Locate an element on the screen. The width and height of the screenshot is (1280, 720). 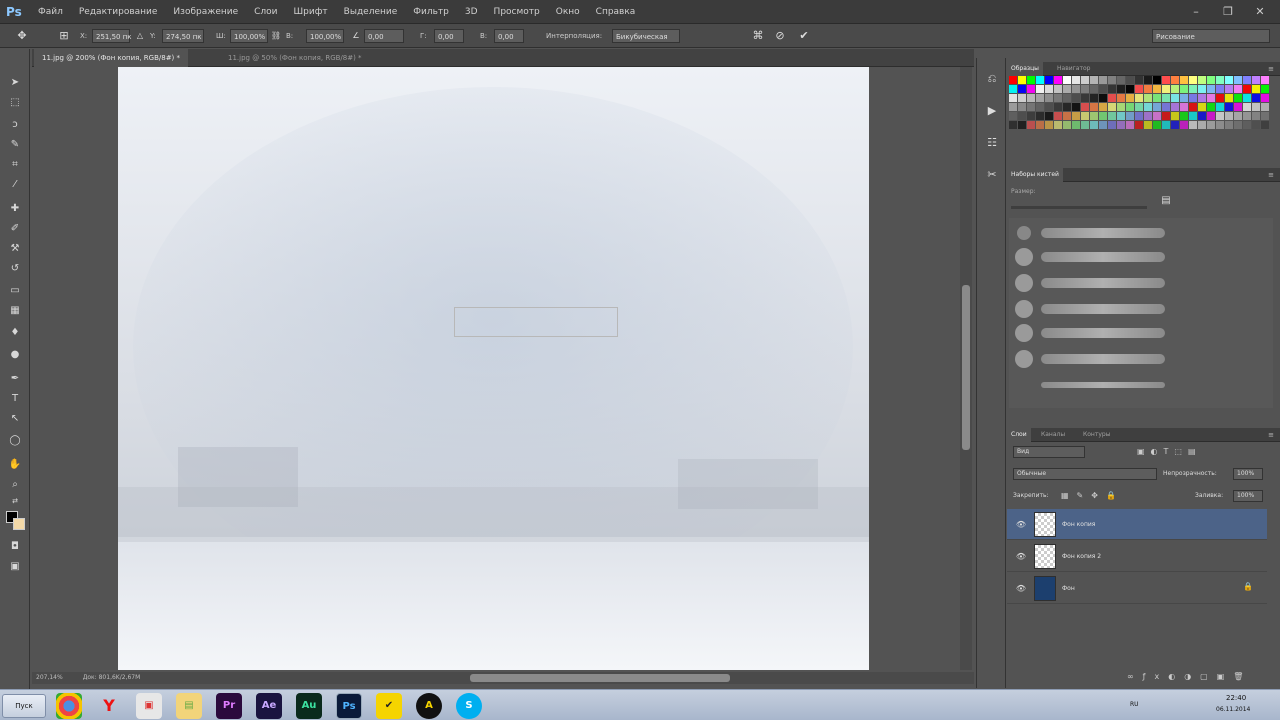
layer-name: Фон is located at coordinates (1068, 589).